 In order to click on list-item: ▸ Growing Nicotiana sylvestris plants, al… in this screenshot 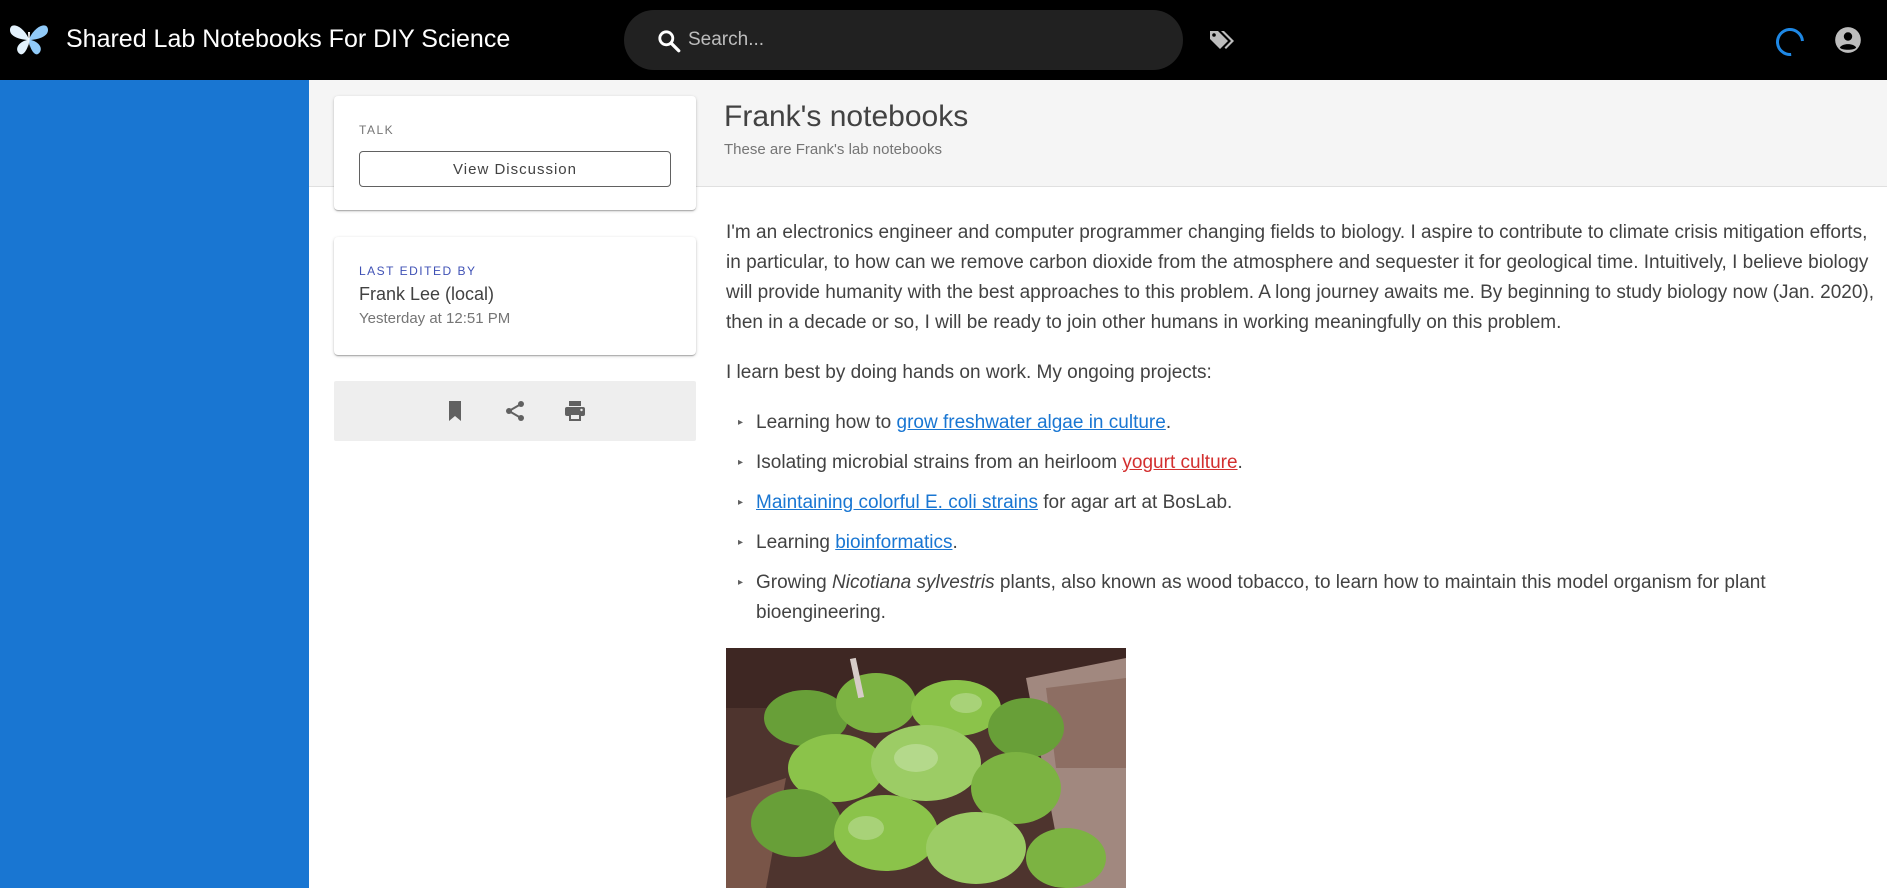, I will do `click(1301, 598)`.